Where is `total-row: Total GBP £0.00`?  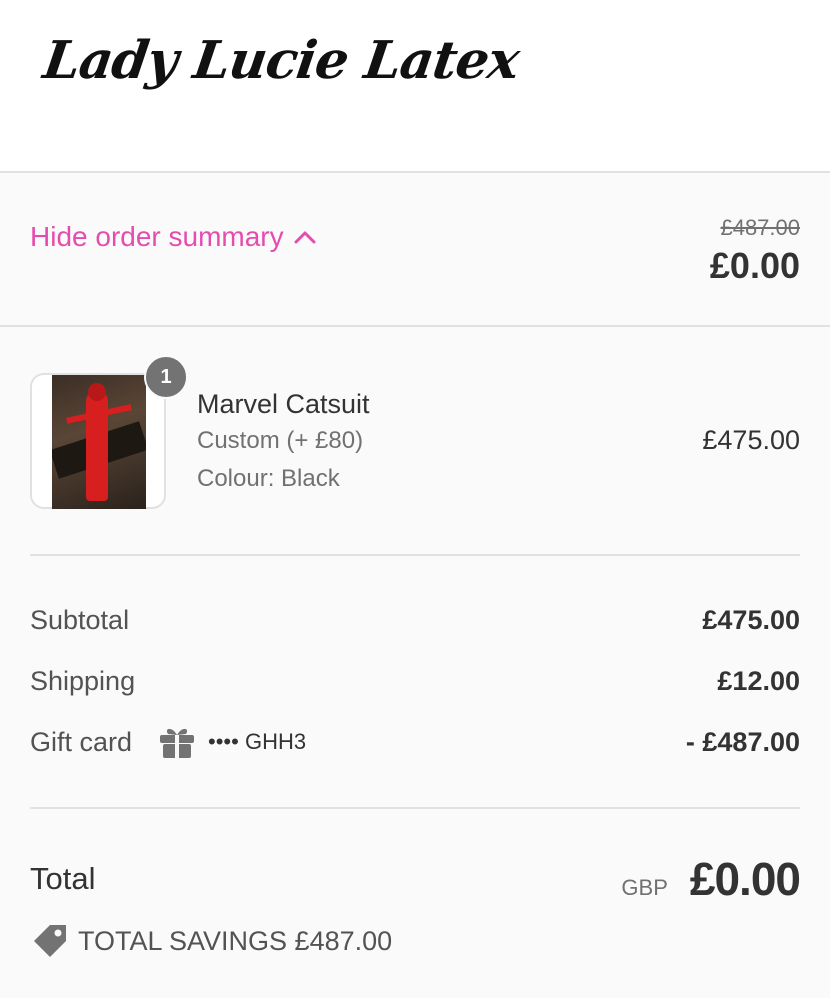 total-row: Total GBP £0.00 is located at coordinates (415, 879).